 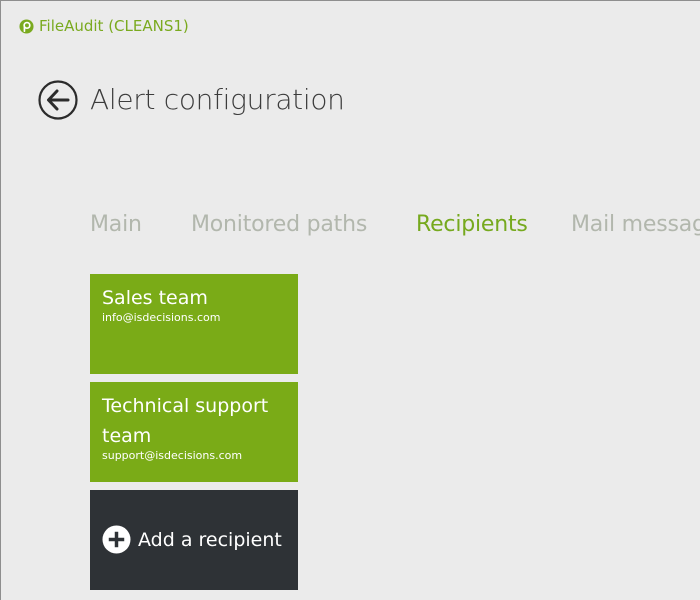 I want to click on back-arrow-icon, so click(x=58, y=100).